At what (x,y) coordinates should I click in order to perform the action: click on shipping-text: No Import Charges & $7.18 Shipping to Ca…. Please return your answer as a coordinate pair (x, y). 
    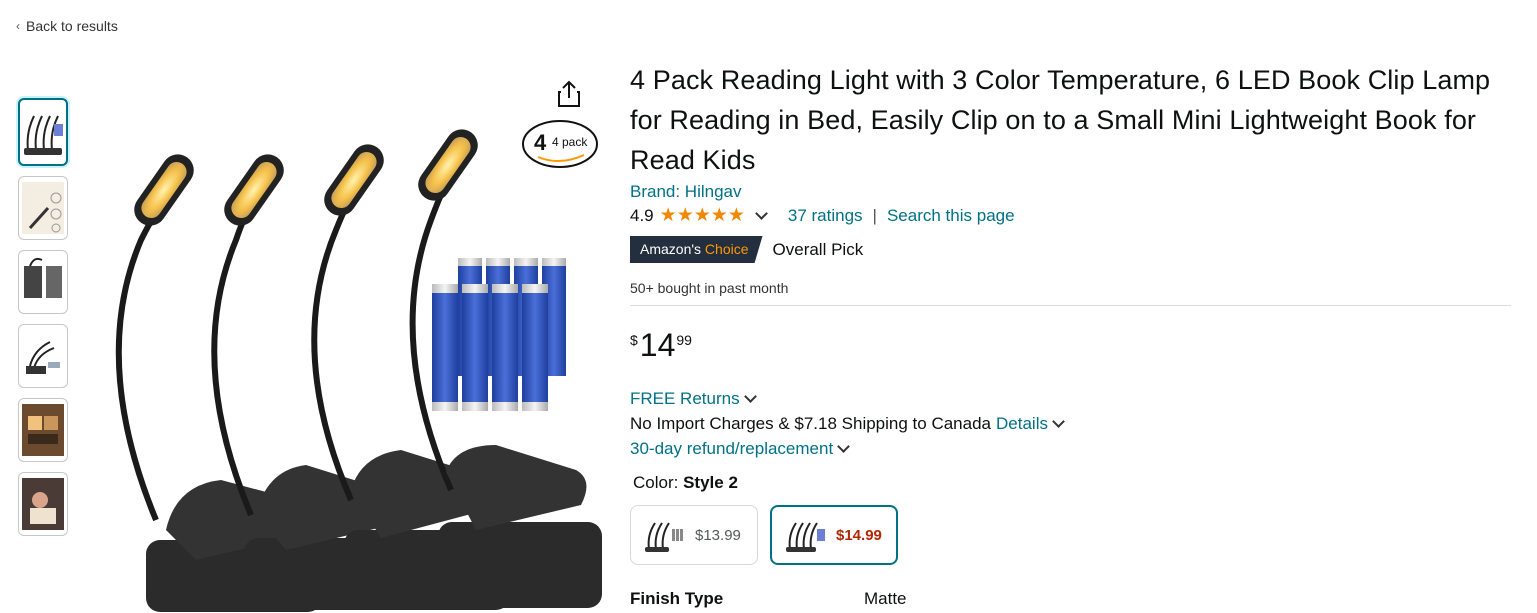
    Looking at the image, I should click on (811, 423).